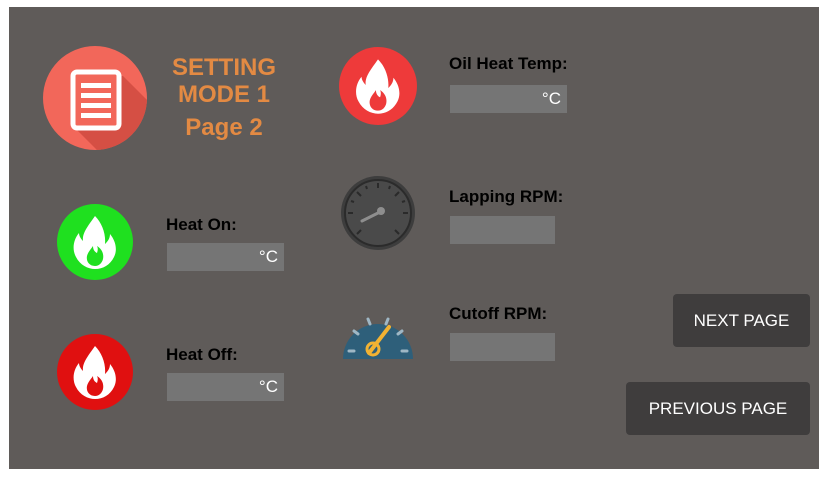  What do you see at coordinates (225, 257) in the screenshot?
I see `heat-on-field: °C` at bounding box center [225, 257].